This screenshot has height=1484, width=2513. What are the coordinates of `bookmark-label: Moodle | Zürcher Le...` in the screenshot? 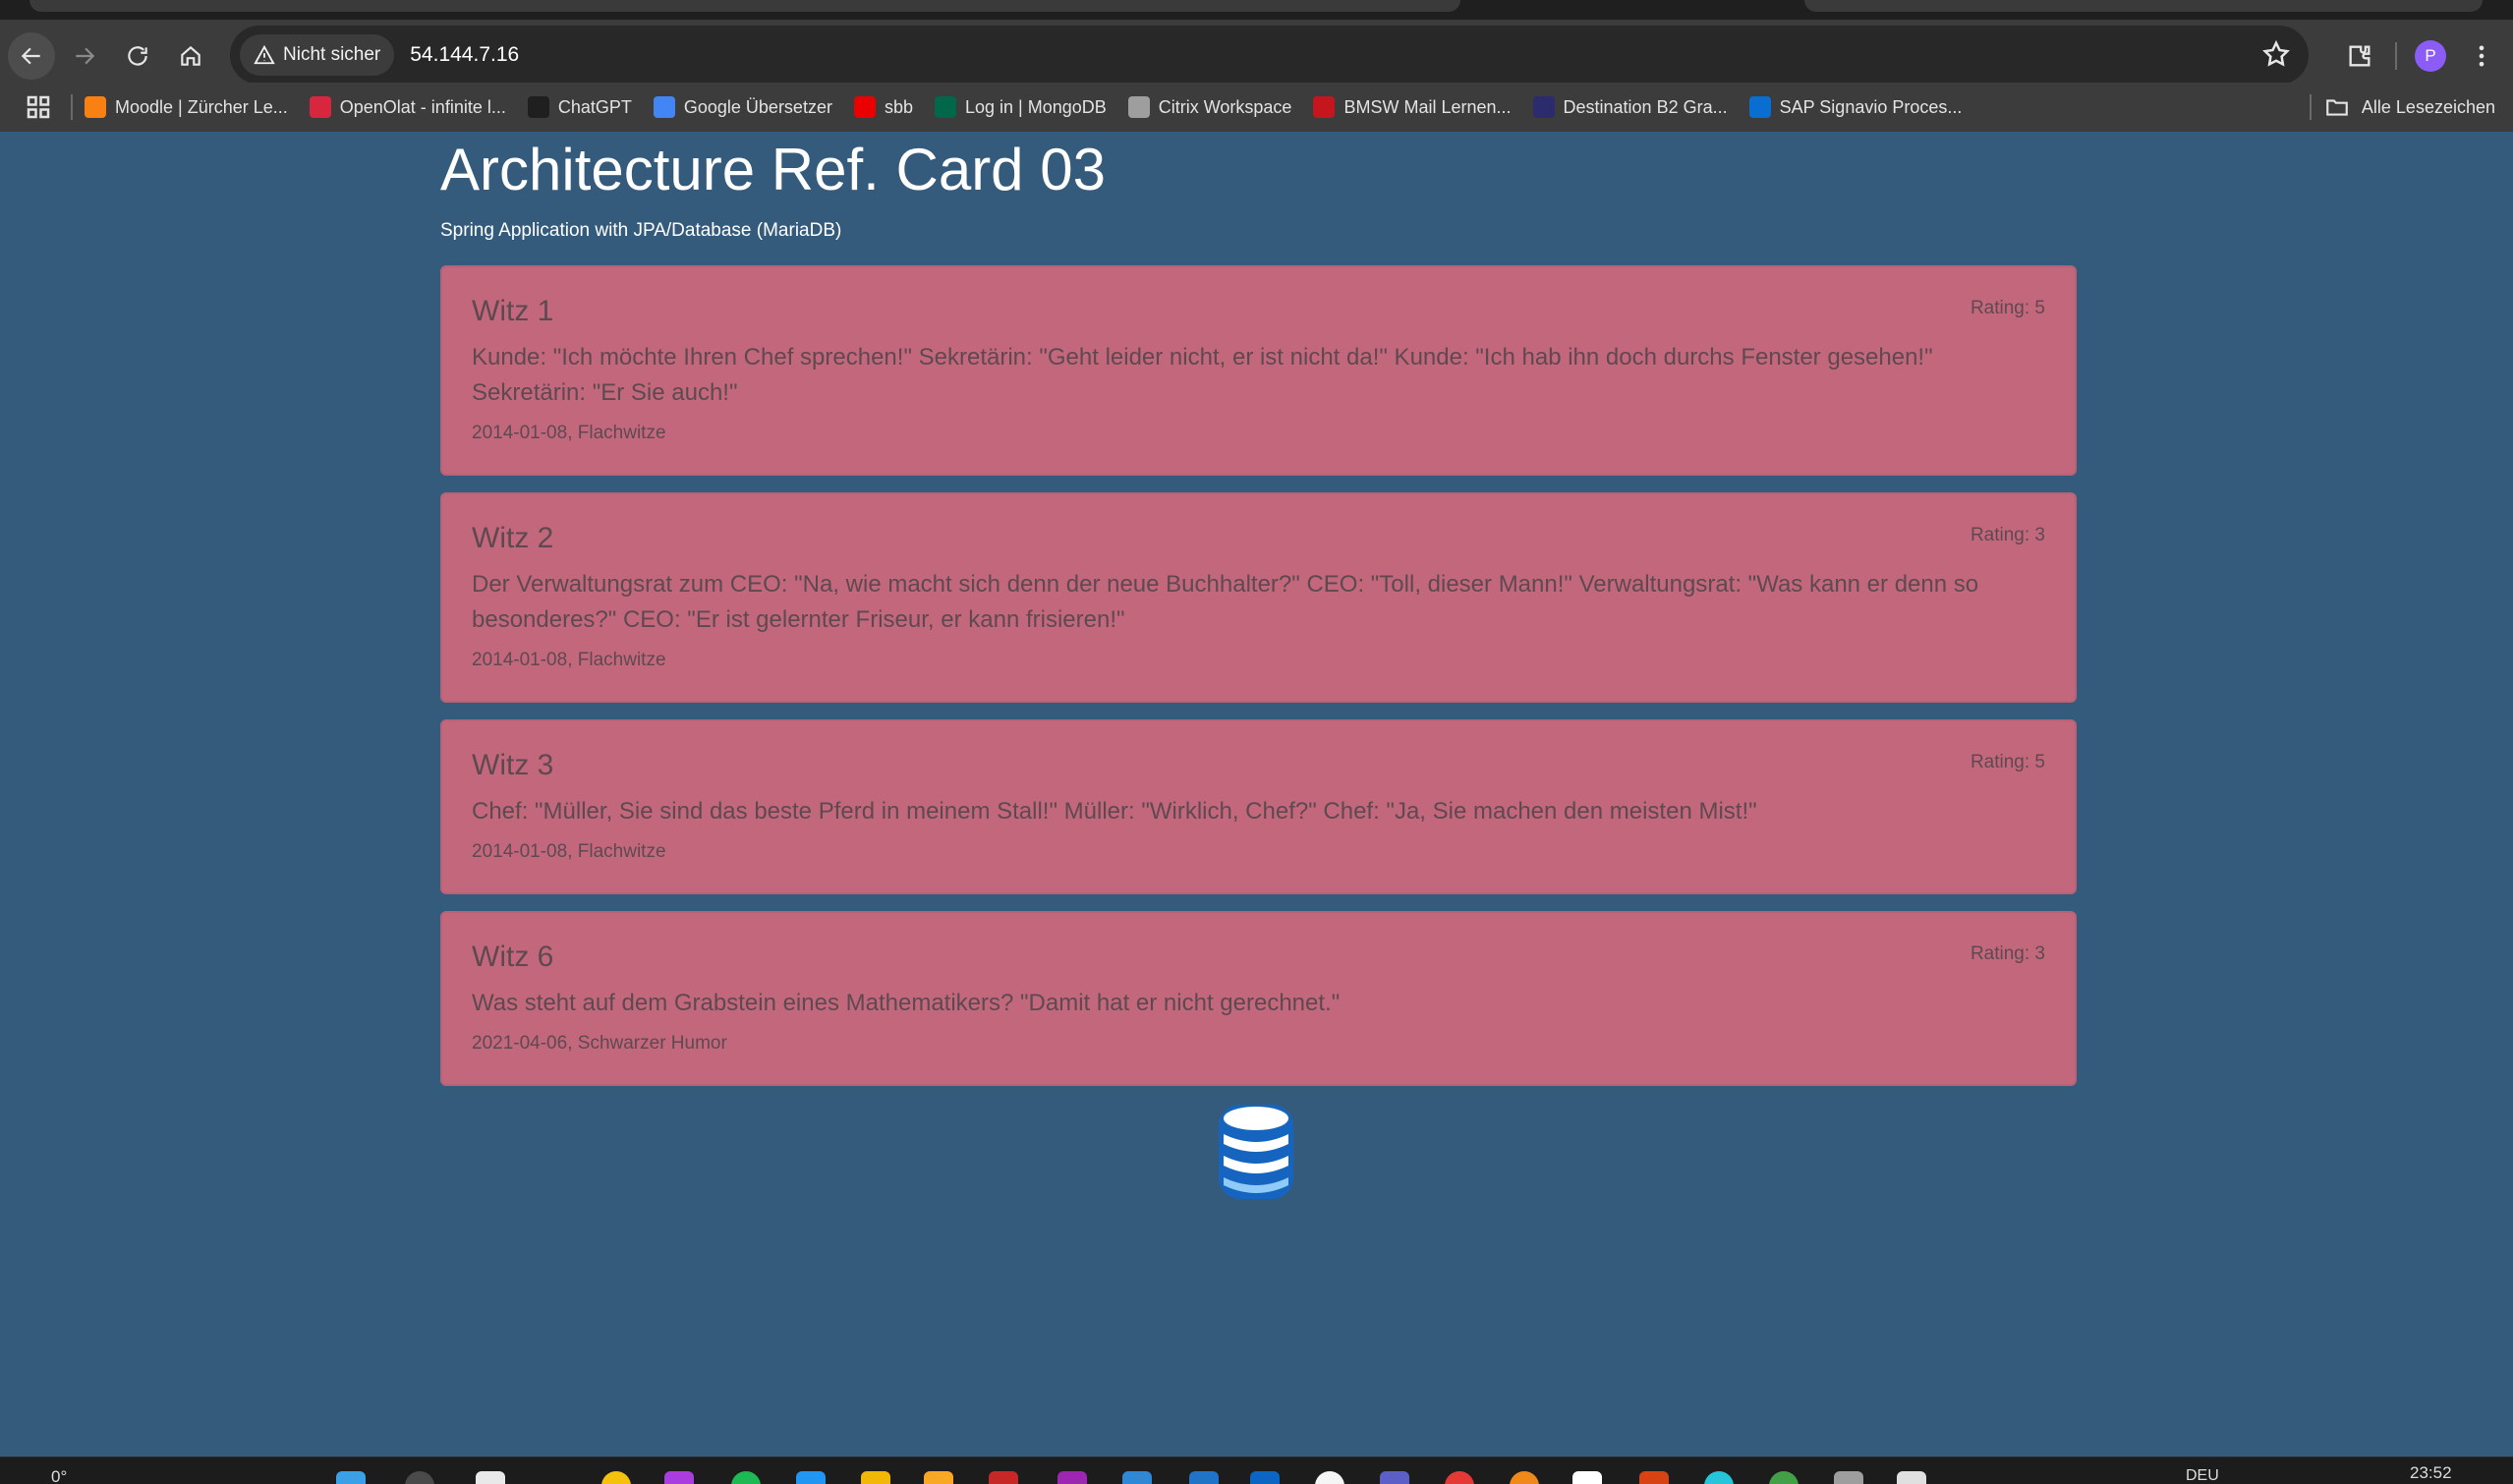 It's located at (202, 106).